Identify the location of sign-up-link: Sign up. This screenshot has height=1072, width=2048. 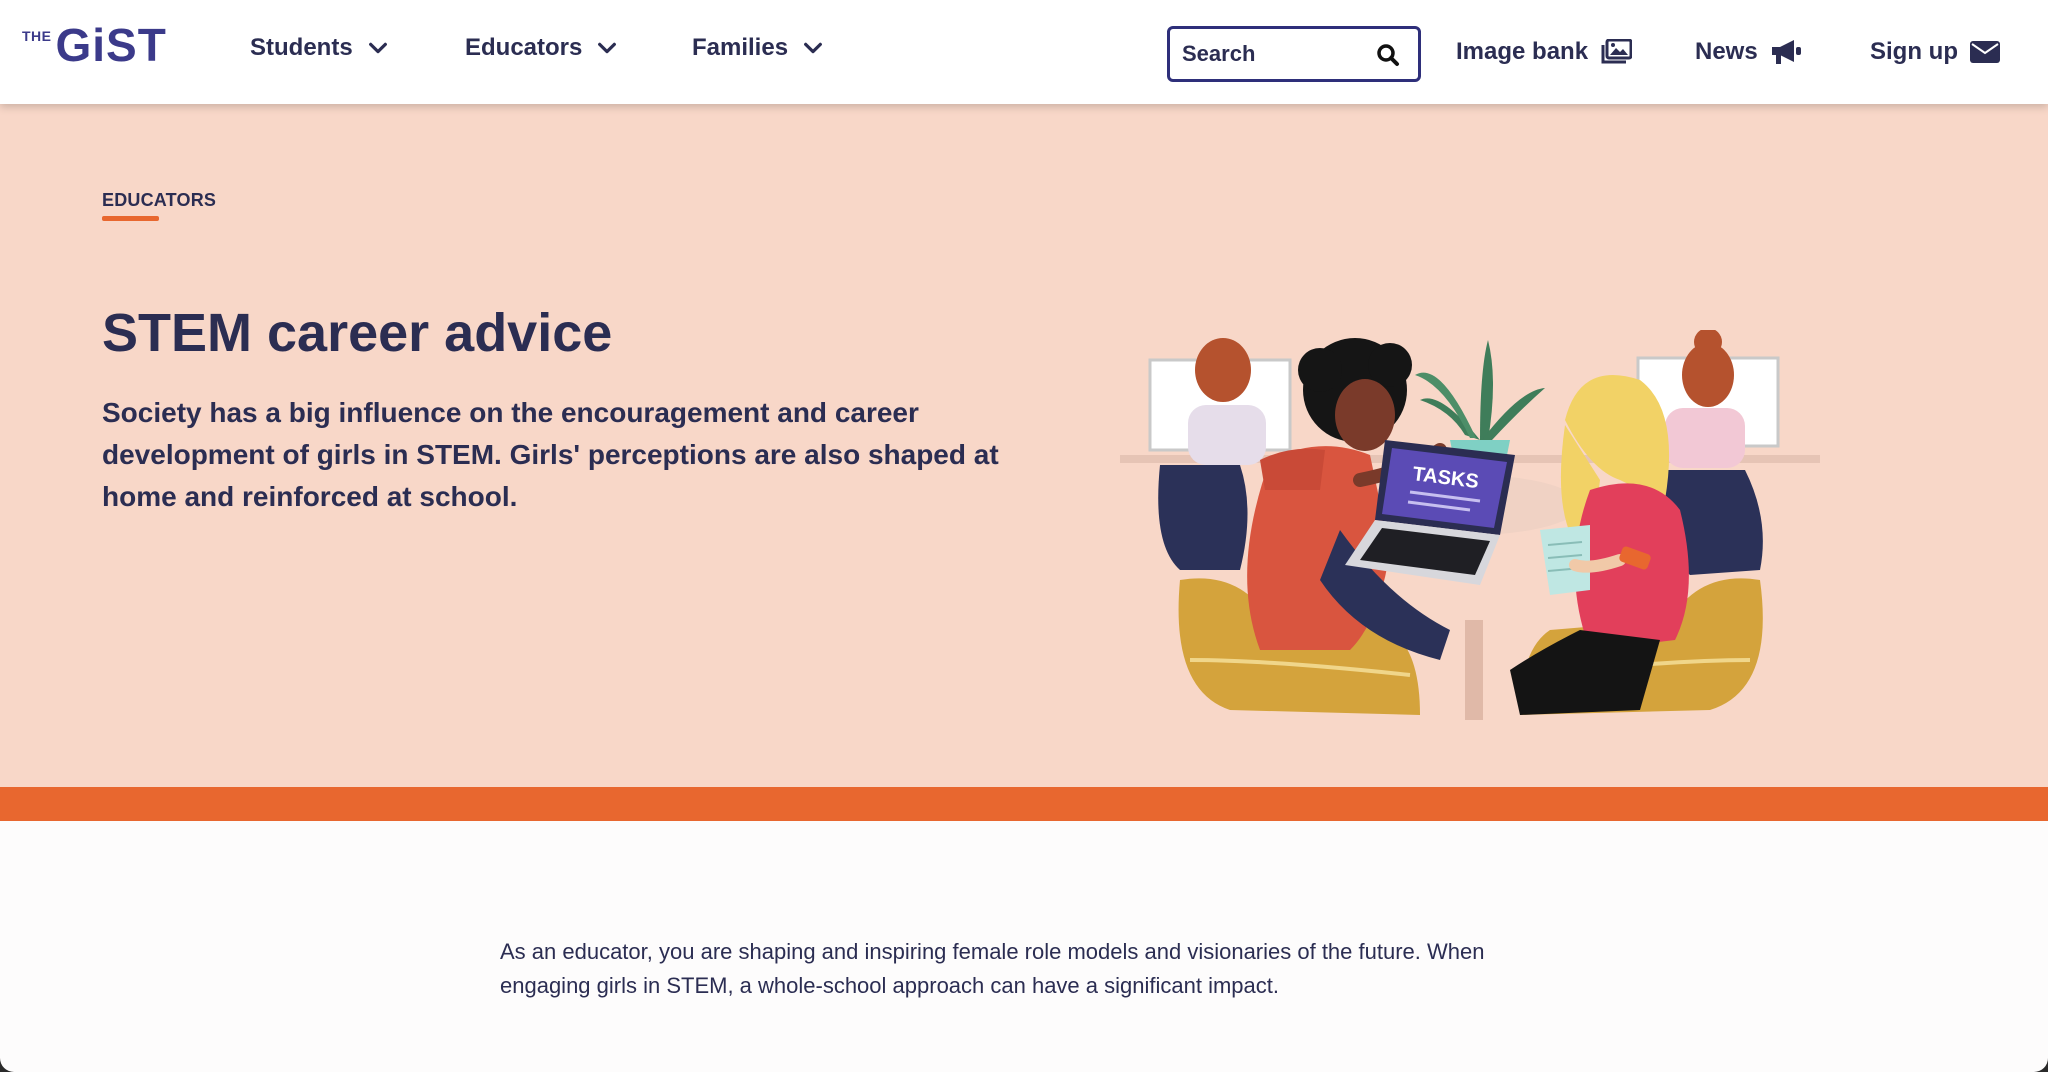
(1935, 52).